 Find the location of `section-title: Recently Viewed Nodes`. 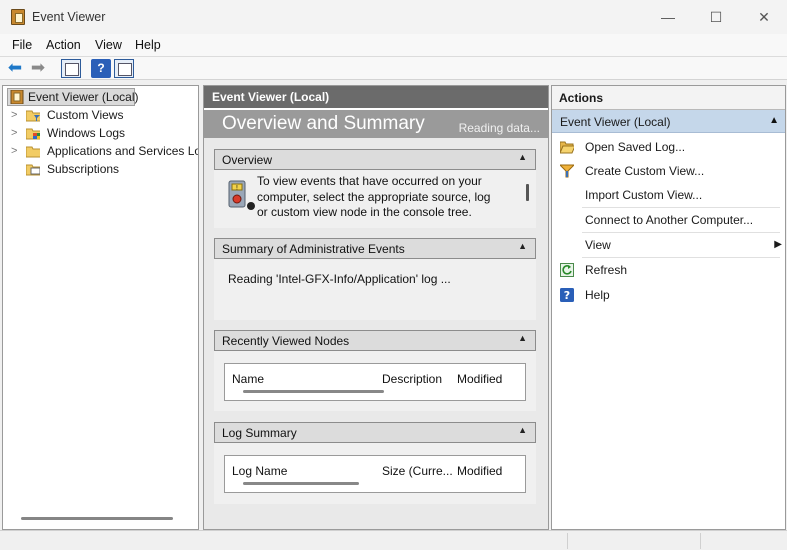

section-title: Recently Viewed Nodes is located at coordinates (286, 341).